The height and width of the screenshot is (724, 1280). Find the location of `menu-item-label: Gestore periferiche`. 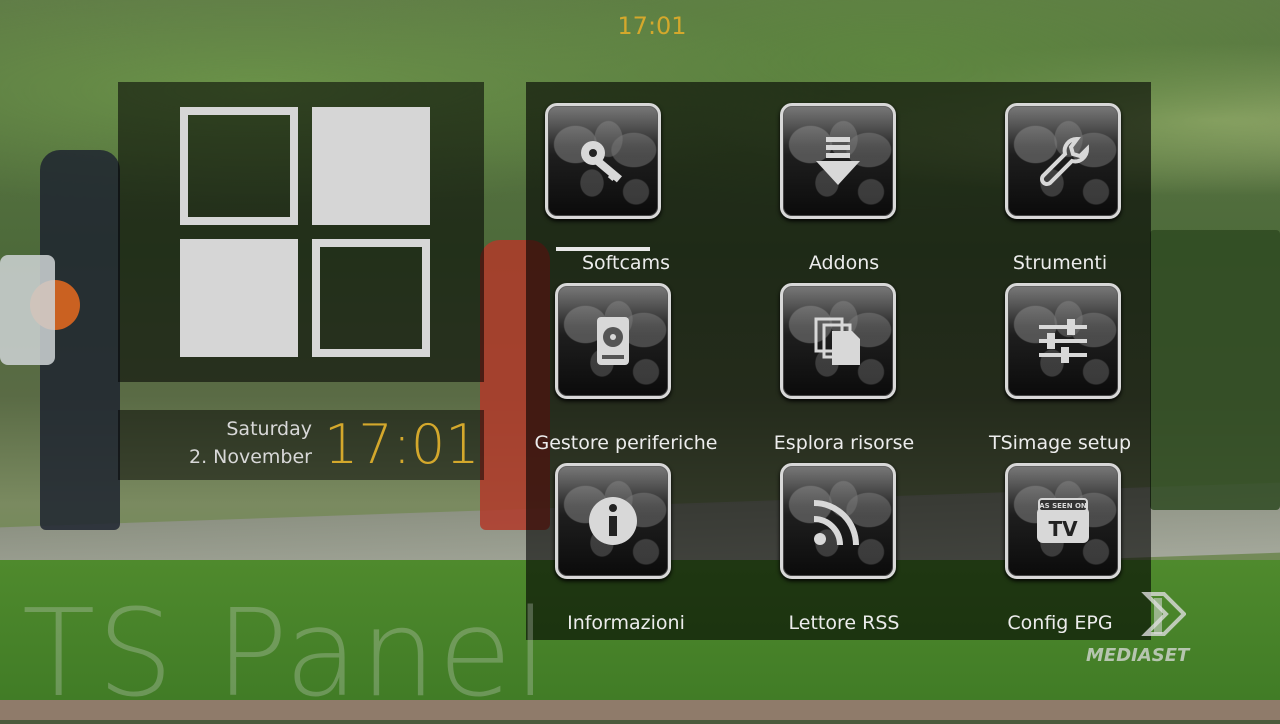

menu-item-label: Gestore periferiche is located at coordinates (626, 443).